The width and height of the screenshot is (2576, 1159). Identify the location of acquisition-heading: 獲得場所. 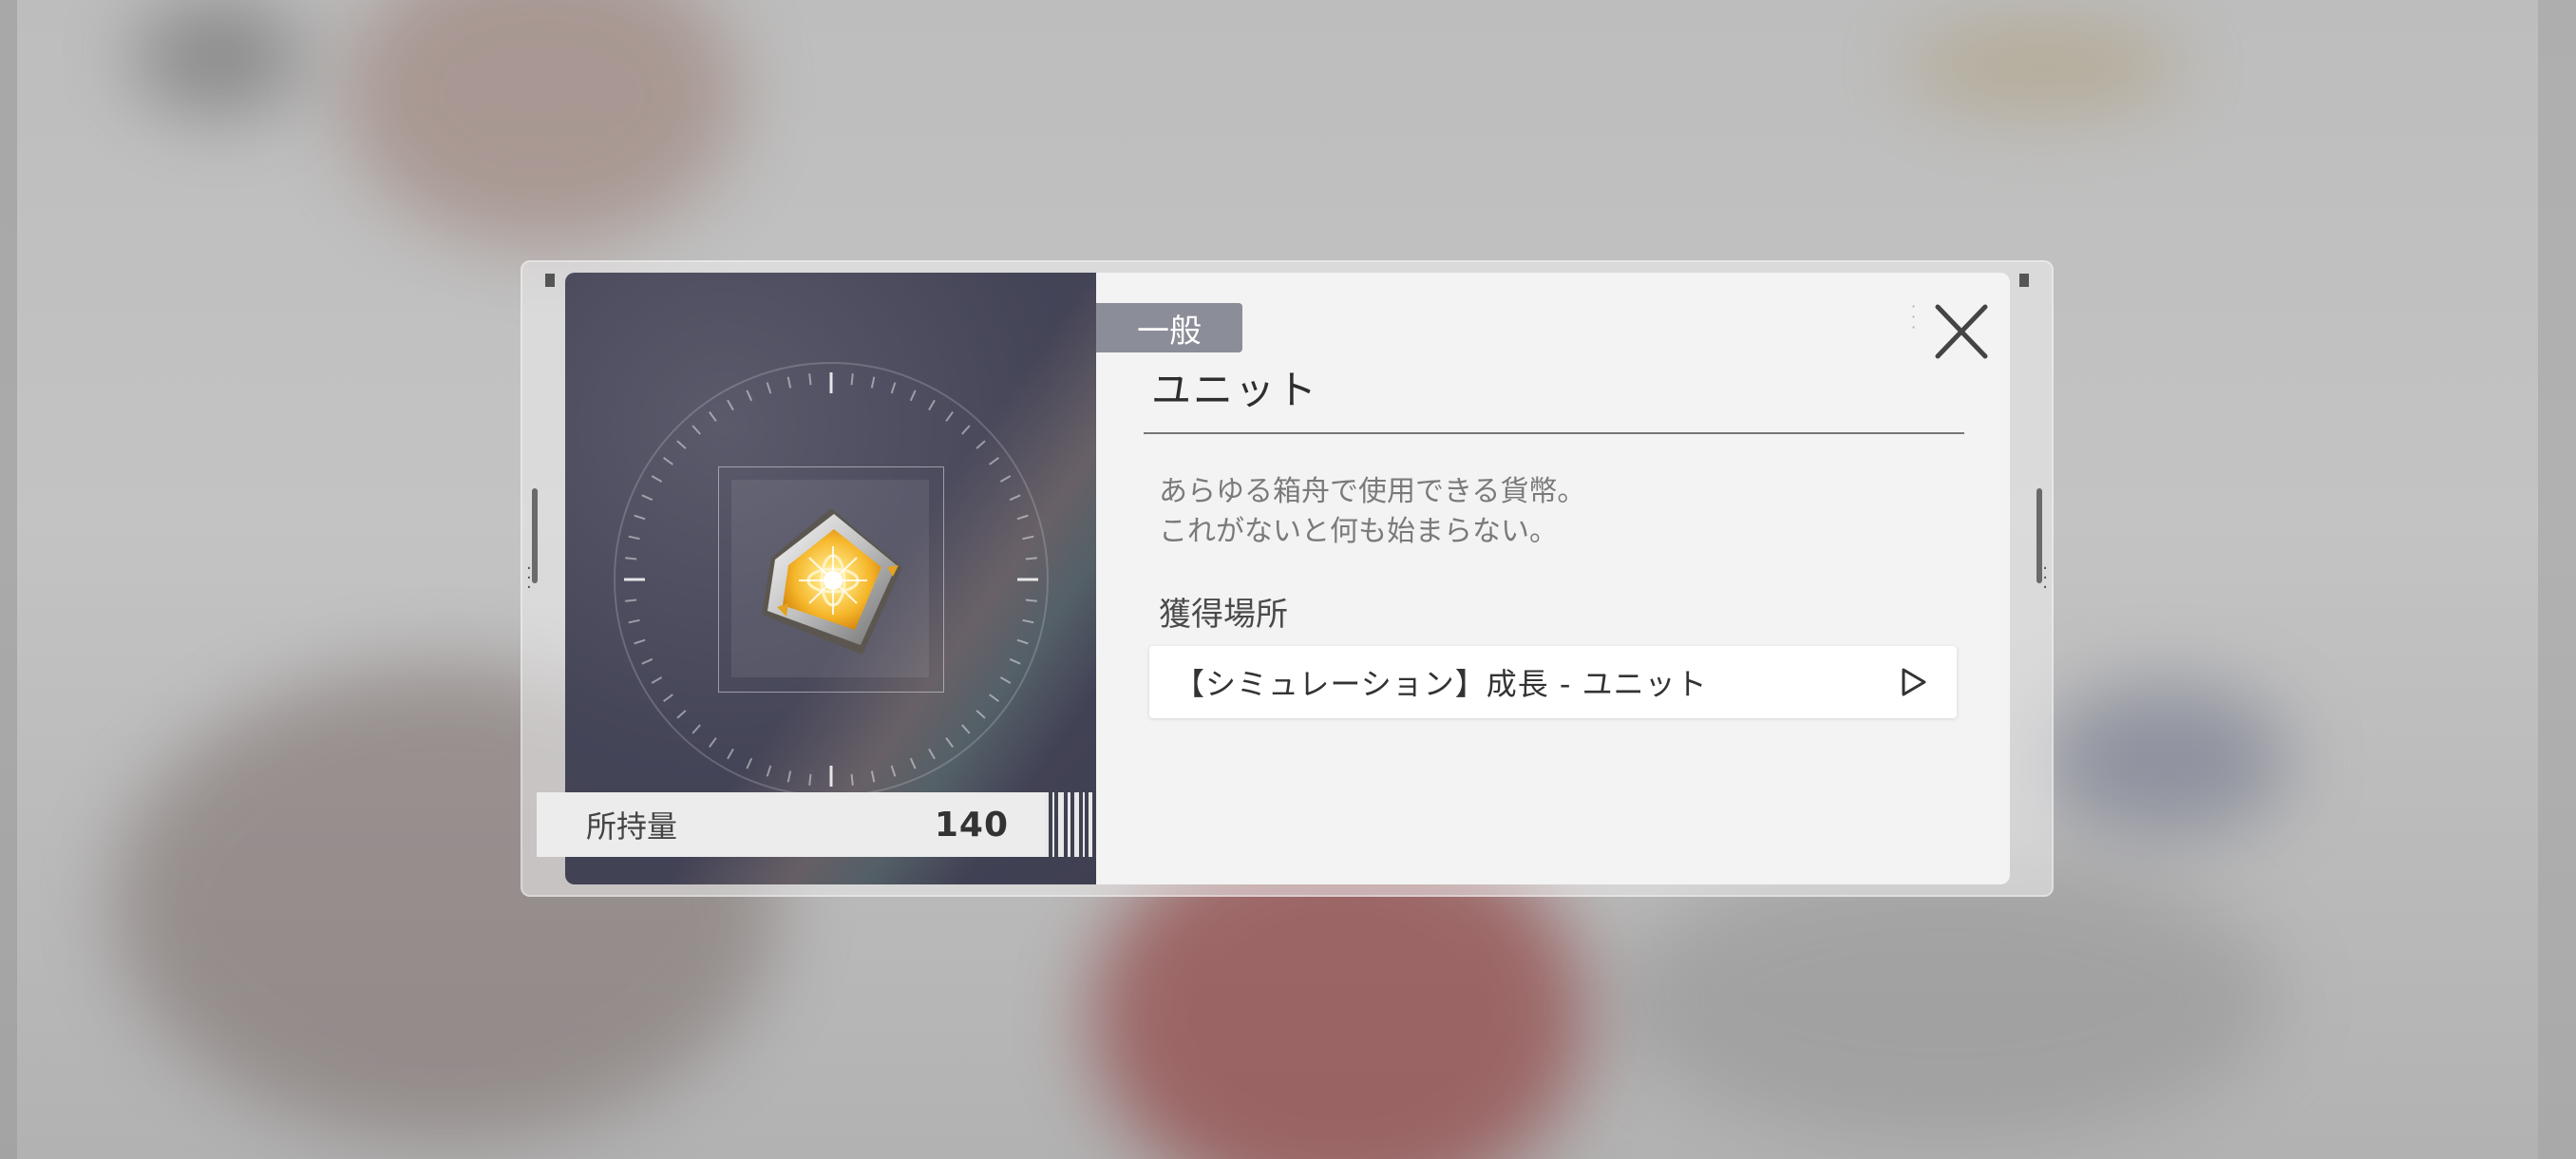
(1223, 615).